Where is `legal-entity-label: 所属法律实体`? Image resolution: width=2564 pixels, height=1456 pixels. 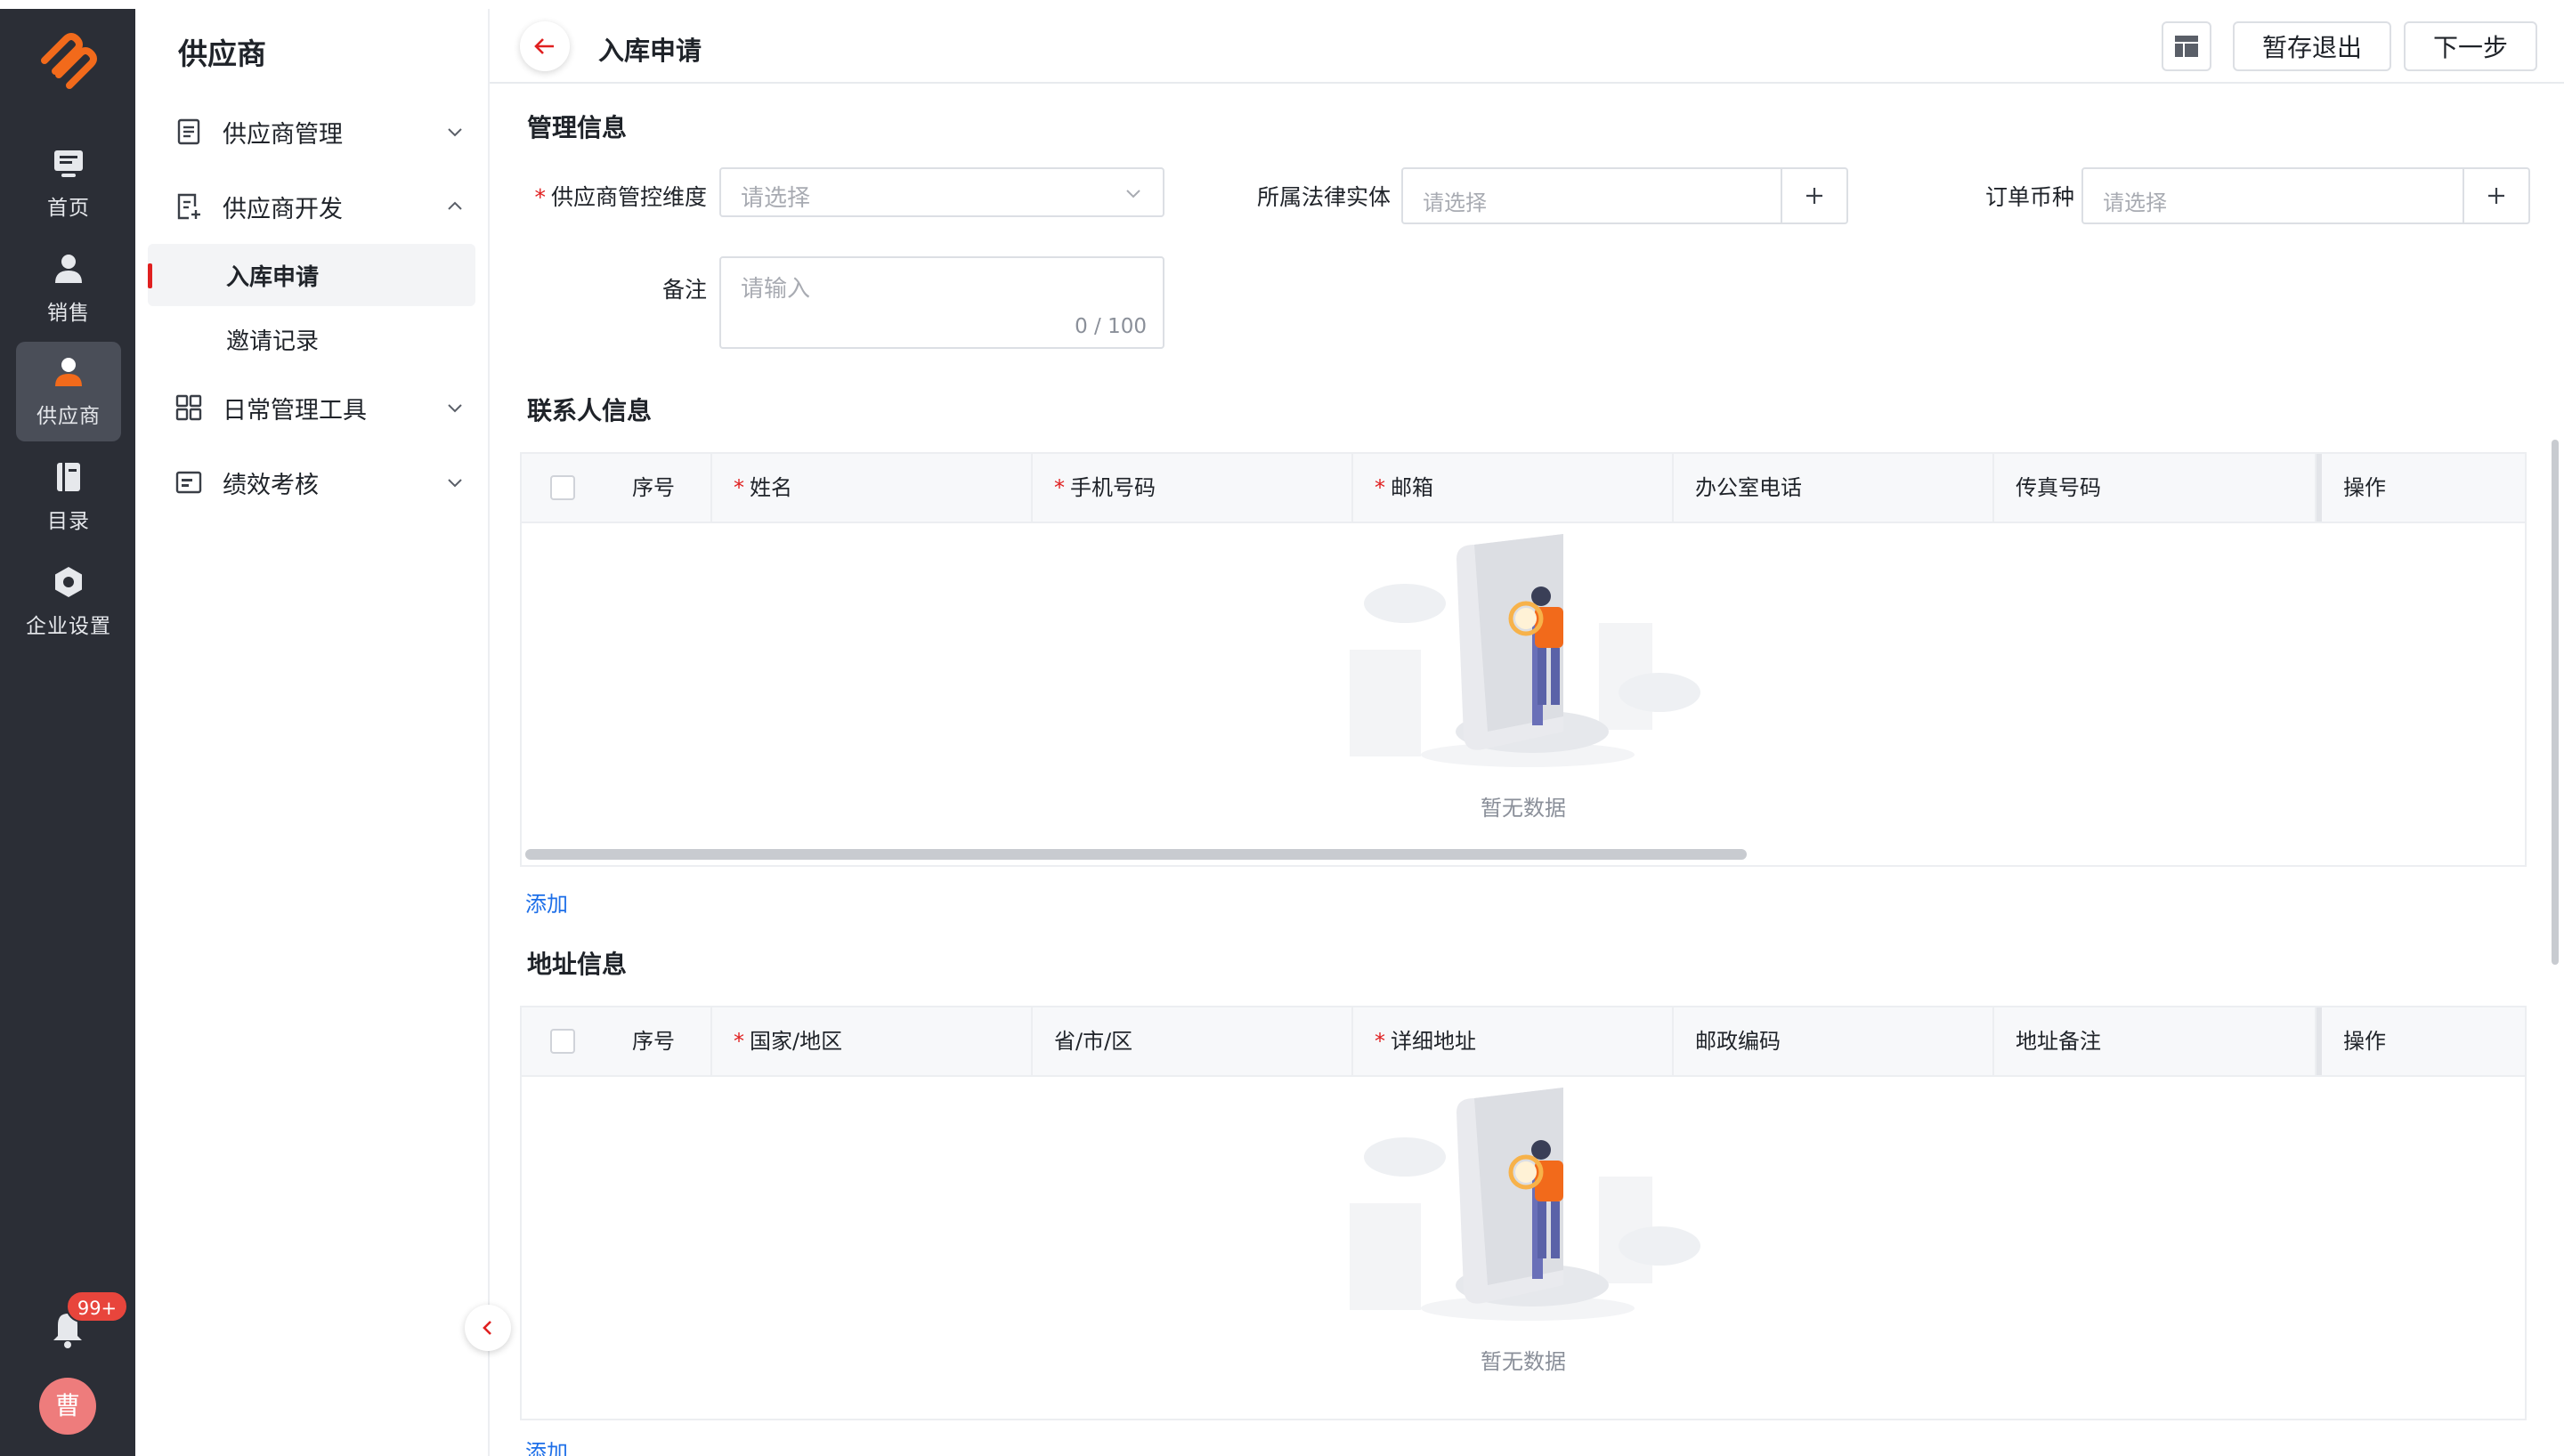 legal-entity-label: 所属法律实体 is located at coordinates (1323, 197).